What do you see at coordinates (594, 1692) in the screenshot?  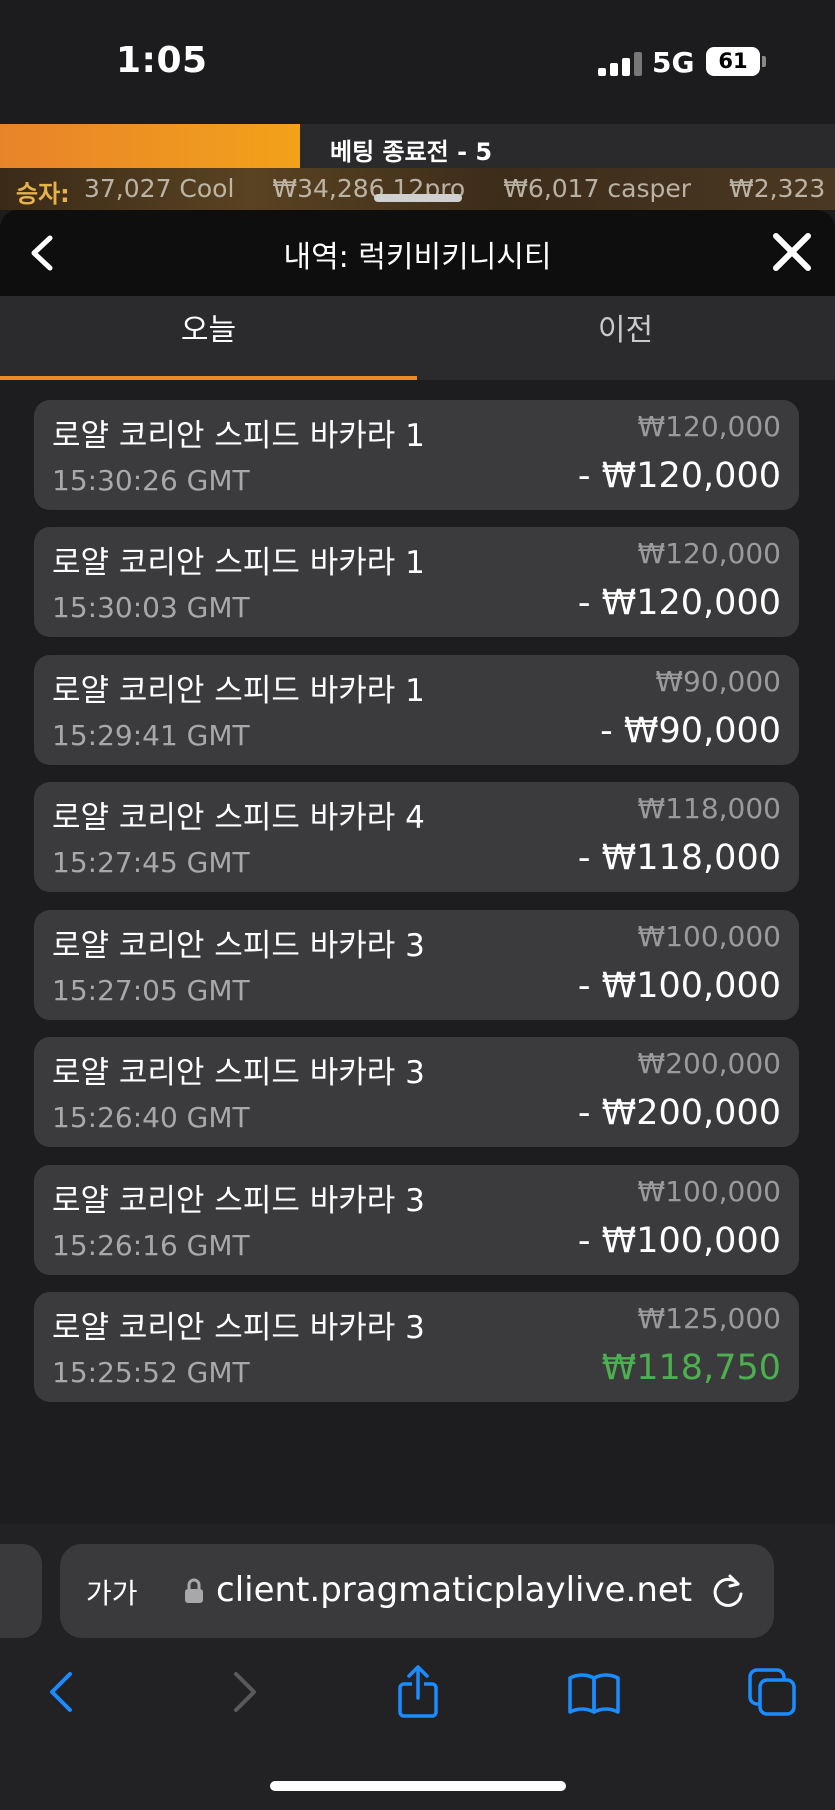 I see `bookmarks-icon` at bounding box center [594, 1692].